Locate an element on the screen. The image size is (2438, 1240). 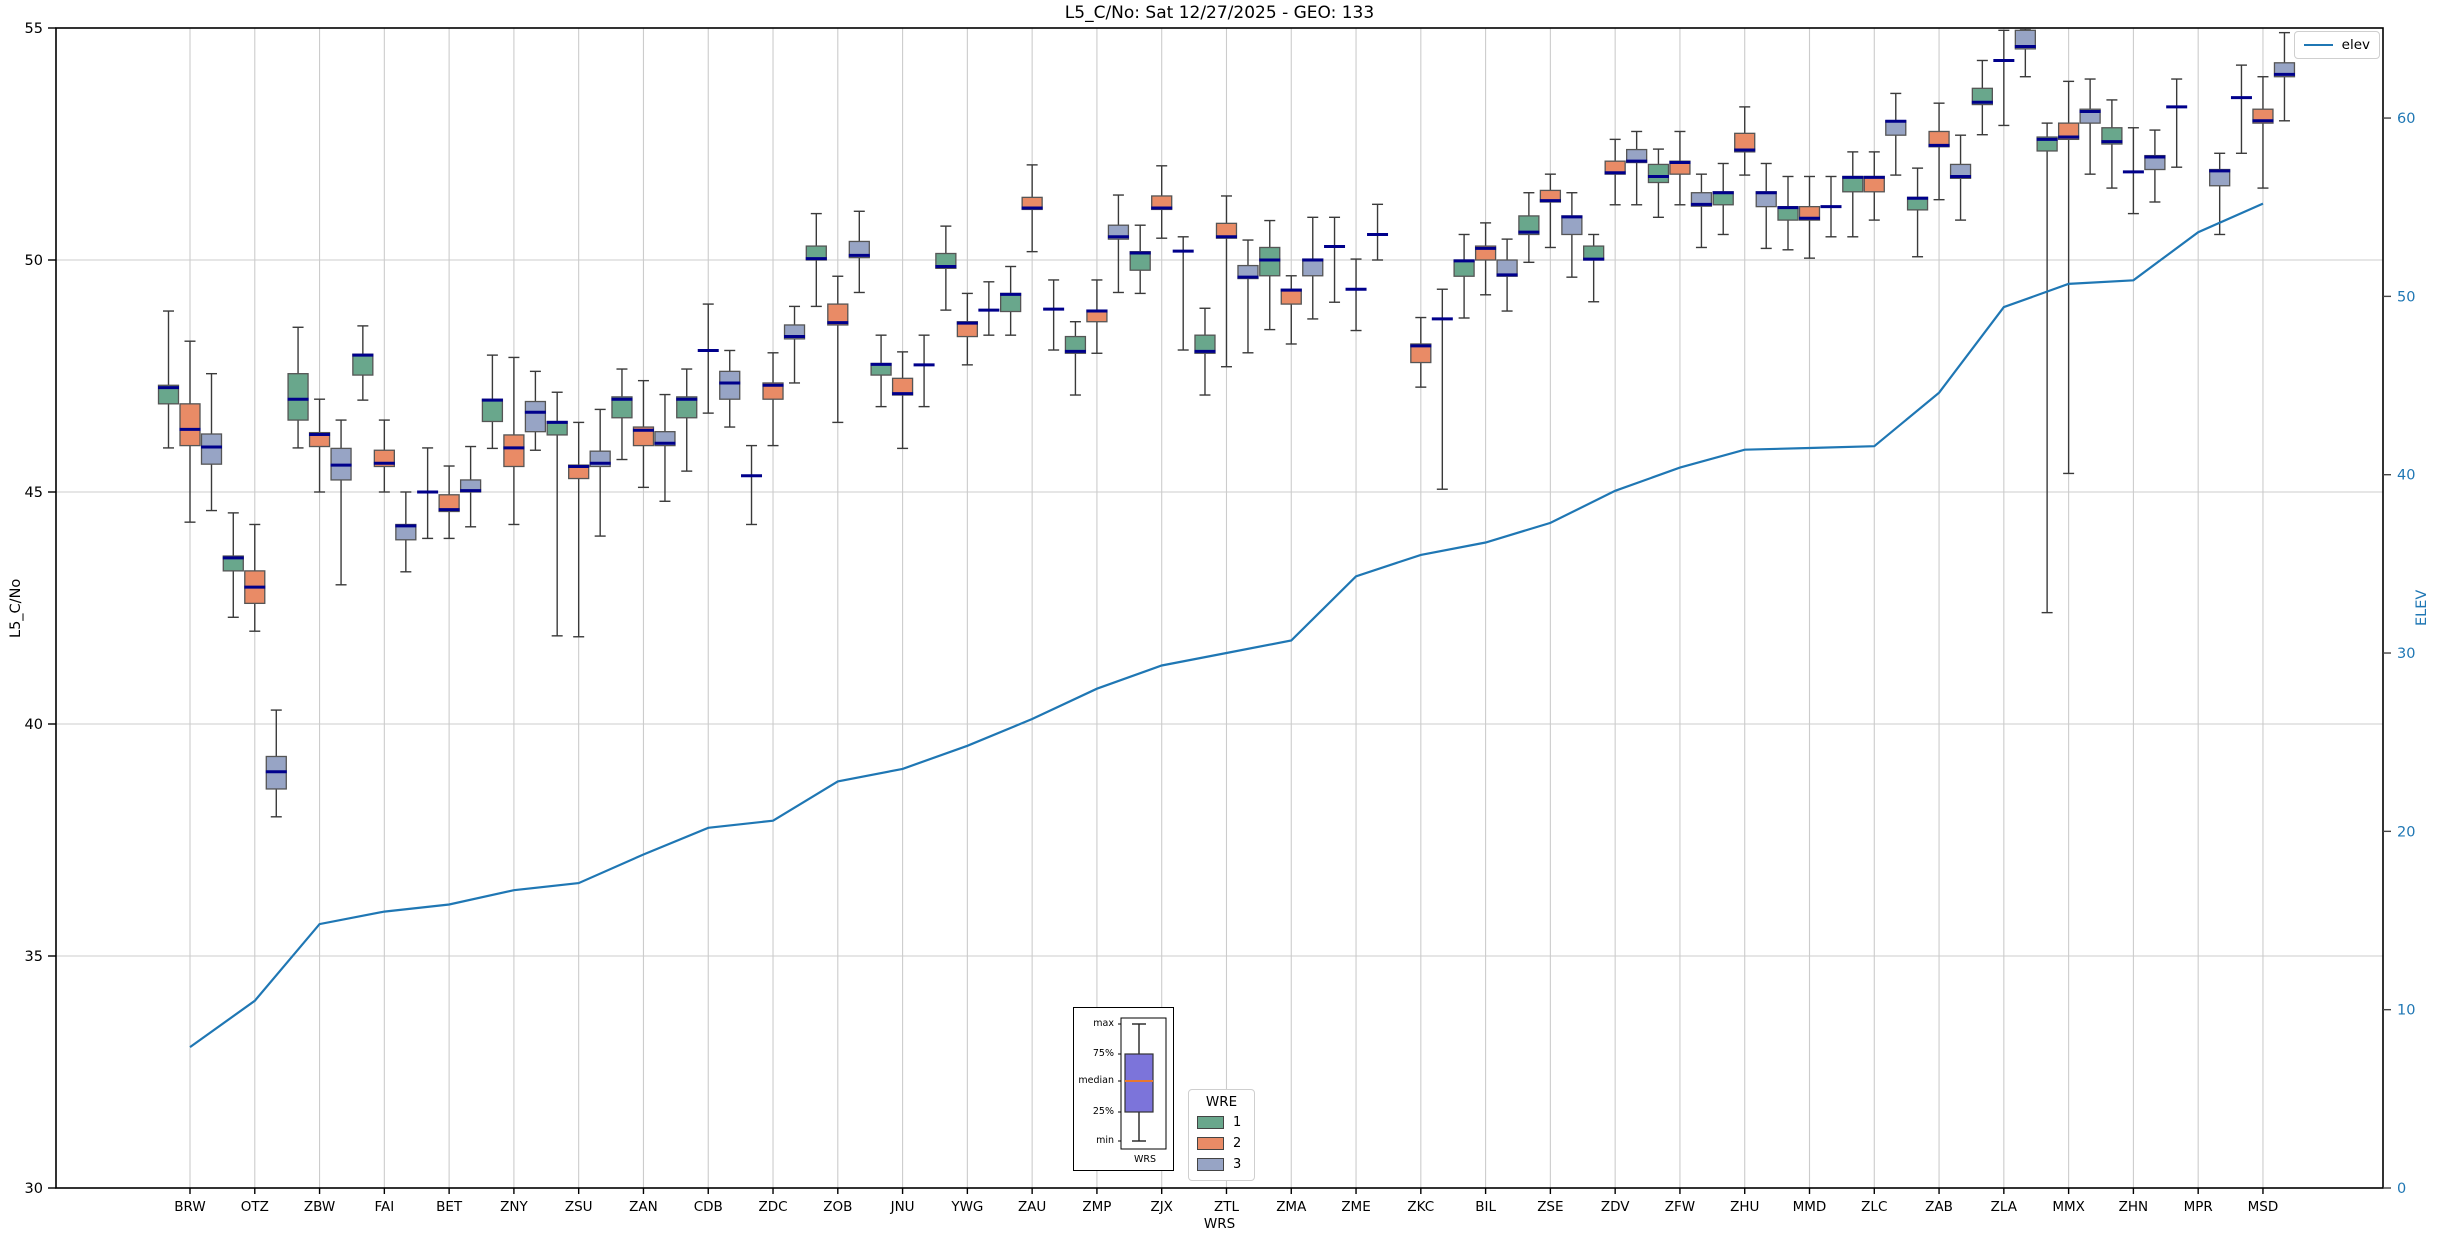
boxplot-wre2-JNU is located at coordinates (902, 400).